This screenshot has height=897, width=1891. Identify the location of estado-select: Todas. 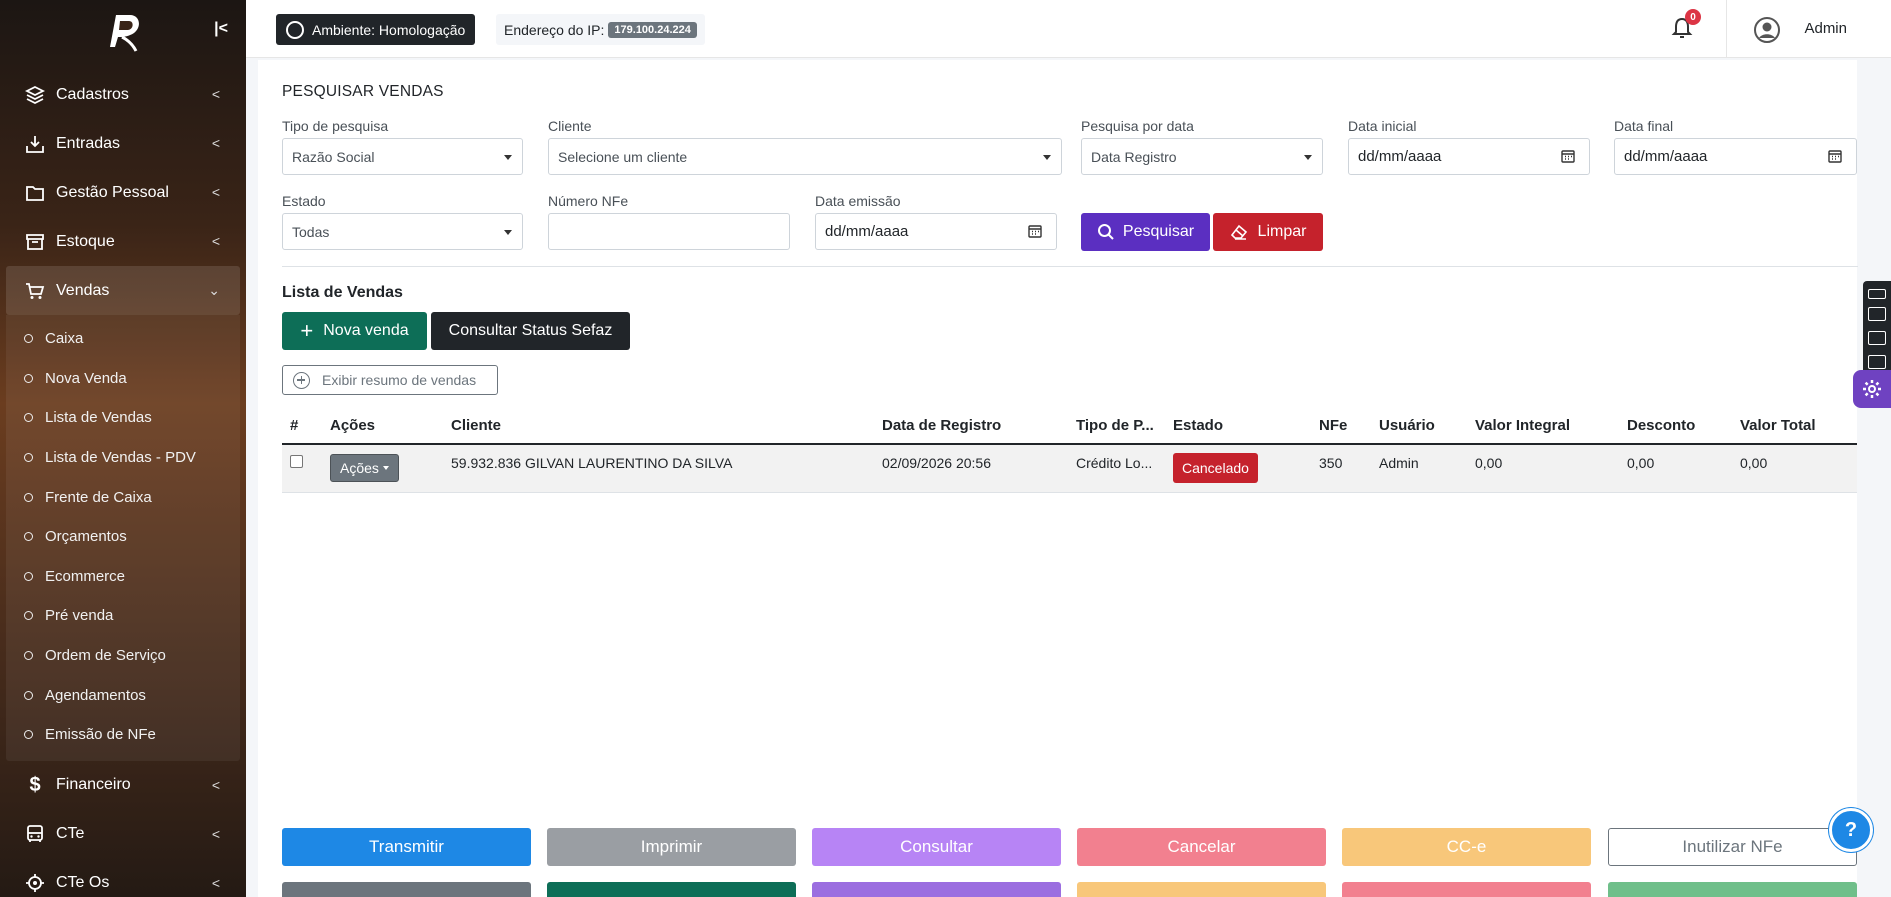
(402, 231).